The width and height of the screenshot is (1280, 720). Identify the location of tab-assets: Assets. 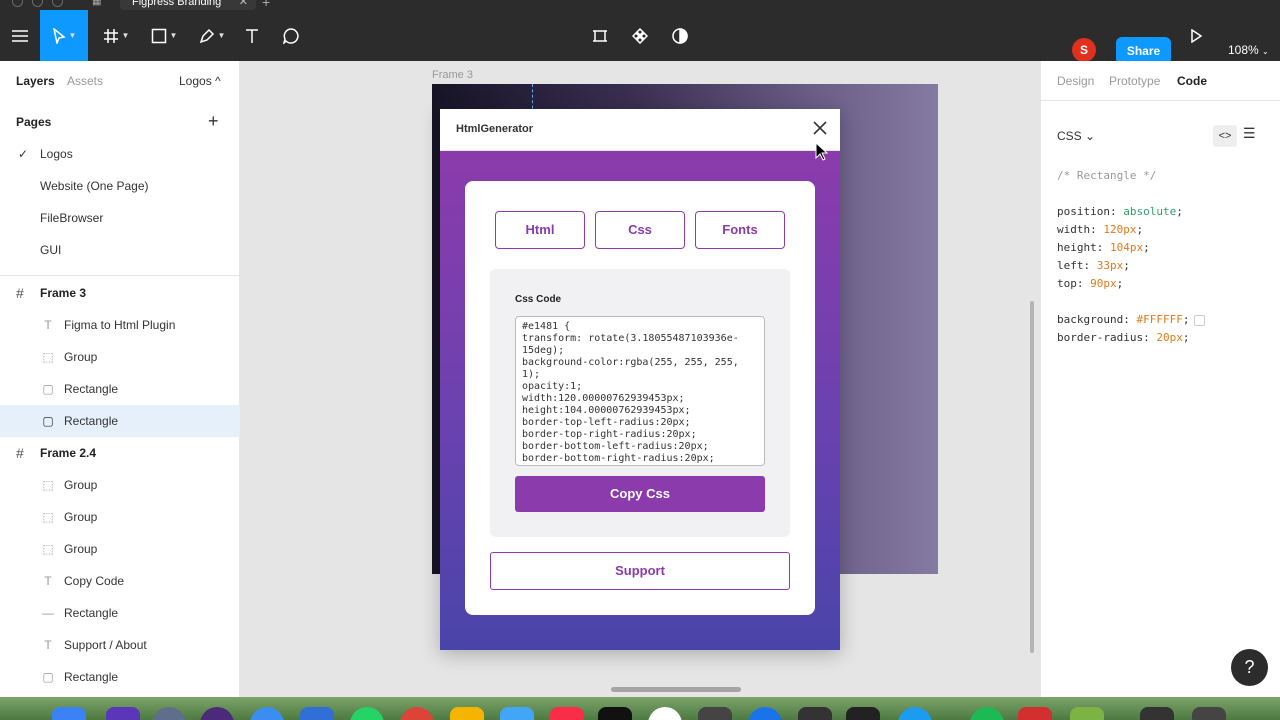
(85, 81).